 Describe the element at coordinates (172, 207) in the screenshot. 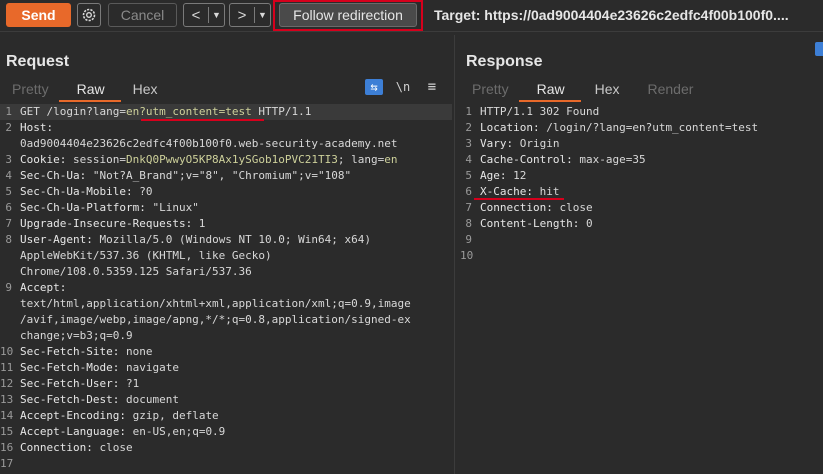

I see `line-fragment: "Linux"` at that location.